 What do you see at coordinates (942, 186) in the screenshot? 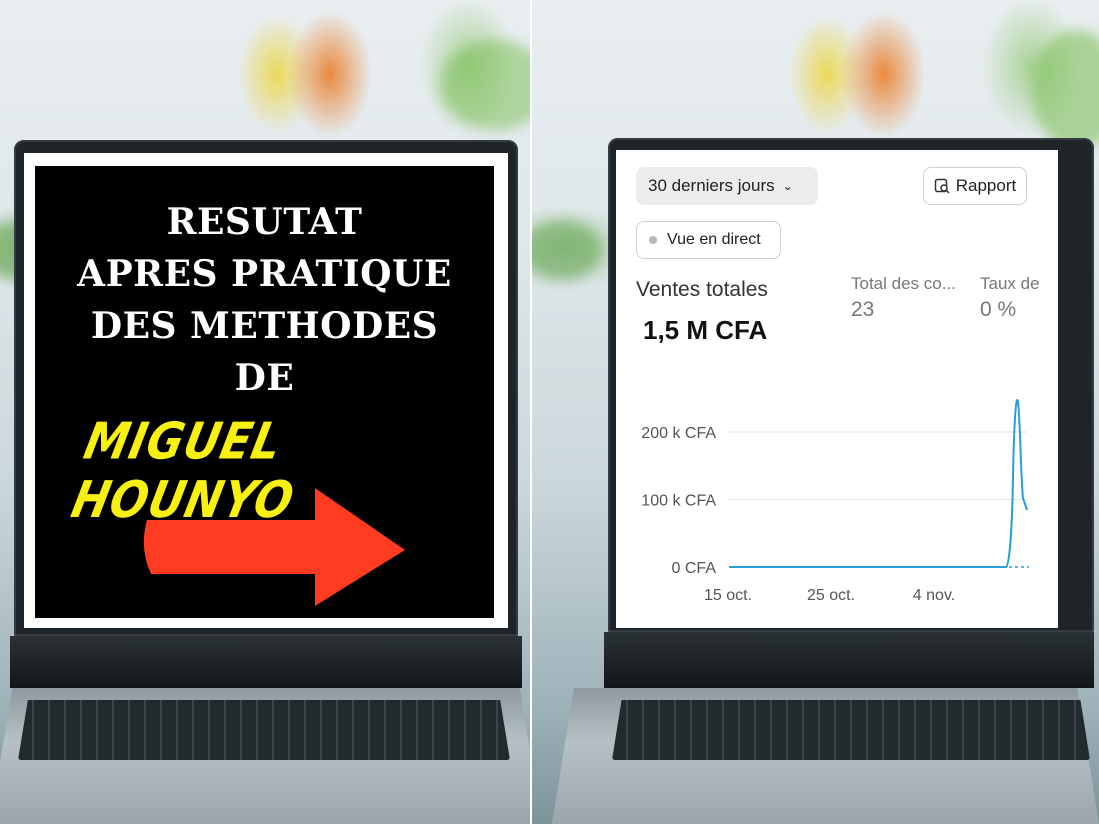
I see `report-icon` at bounding box center [942, 186].